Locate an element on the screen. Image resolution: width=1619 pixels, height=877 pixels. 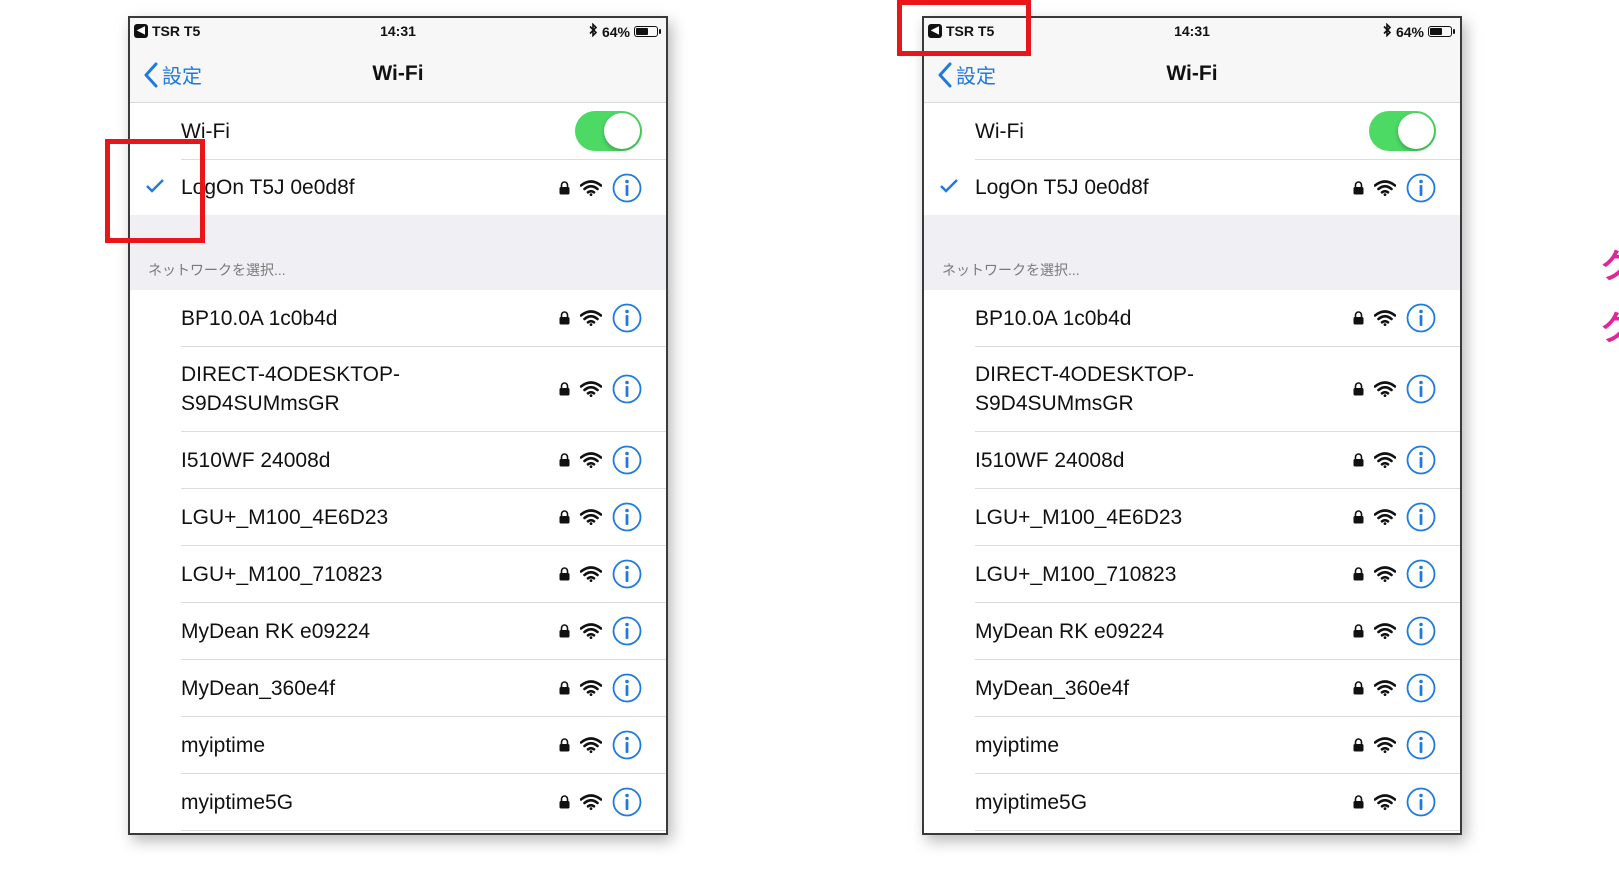
wifi-toggle-label: Wi-Fi is located at coordinates (205, 131).